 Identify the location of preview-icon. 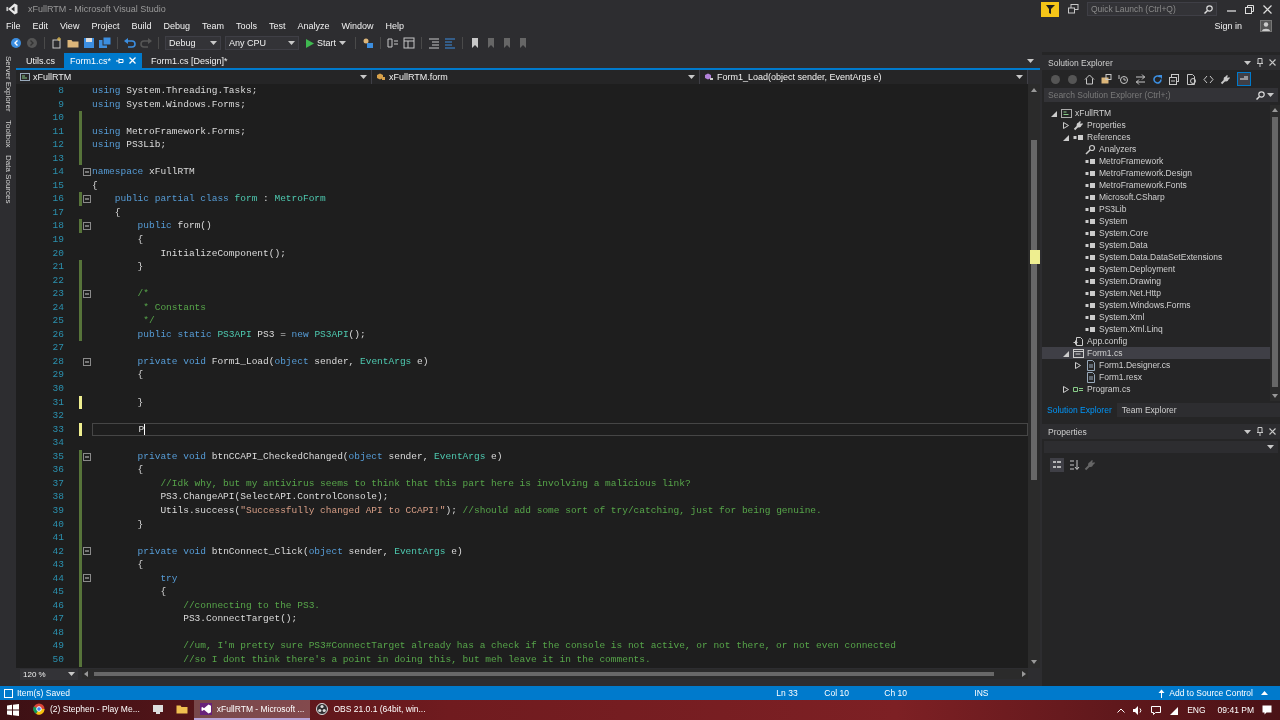
(1244, 79).